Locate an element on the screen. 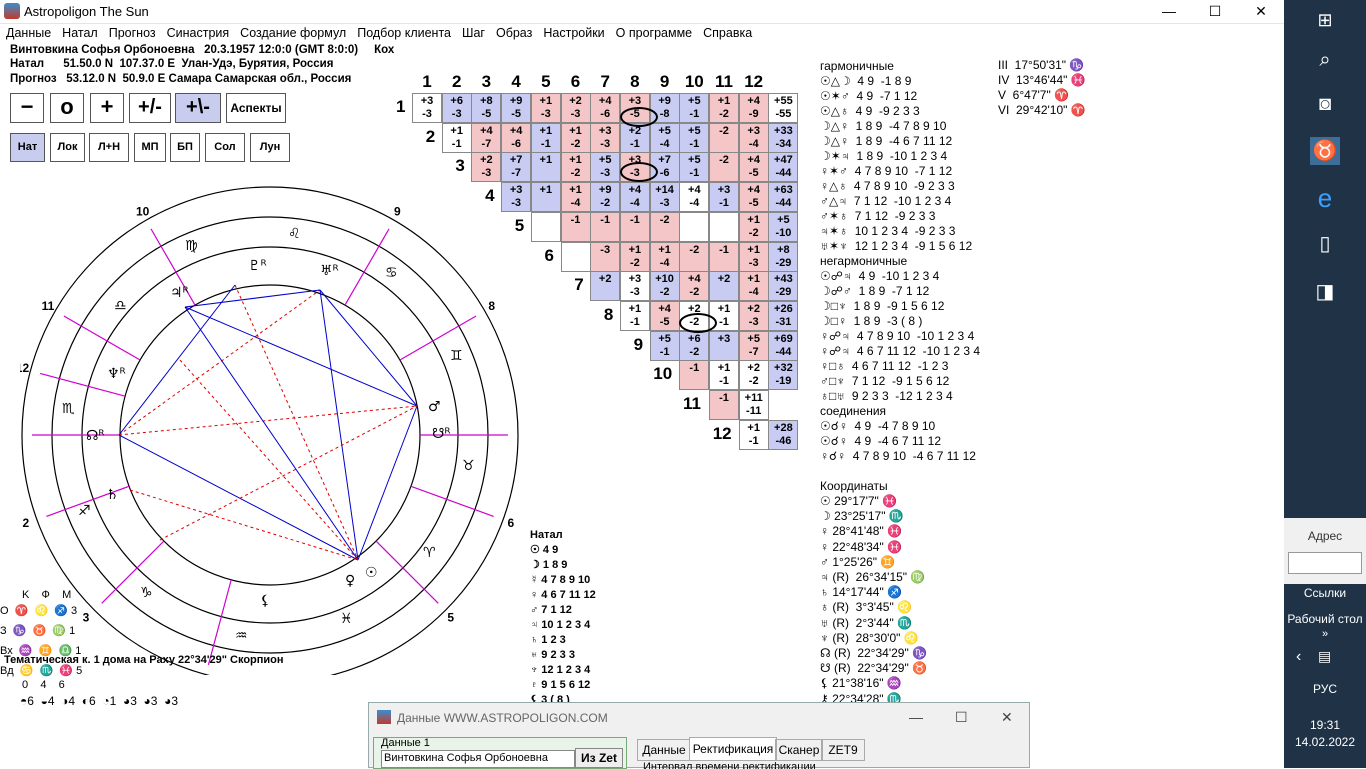 The image size is (1366, 769). mode-ln-button: Л+Н is located at coordinates (109, 147).